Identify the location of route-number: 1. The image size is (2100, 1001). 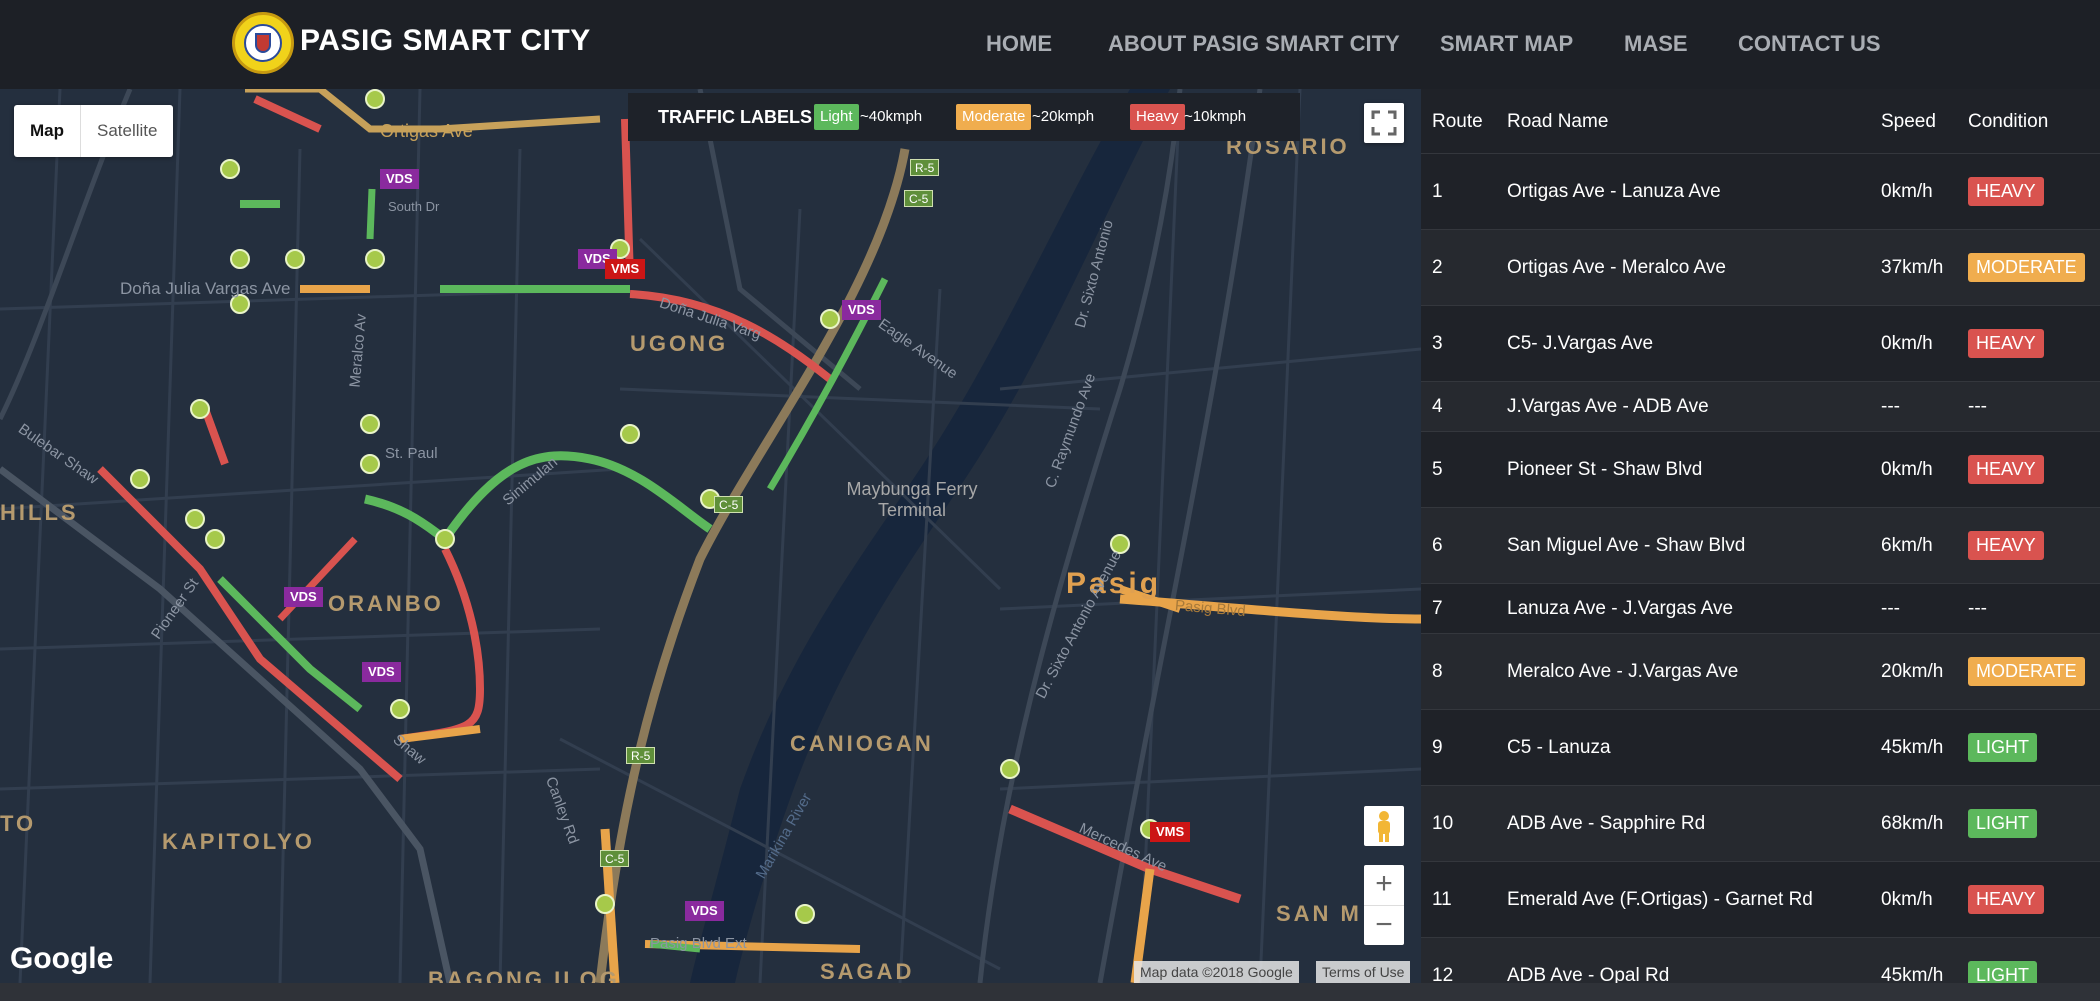
(1437, 191).